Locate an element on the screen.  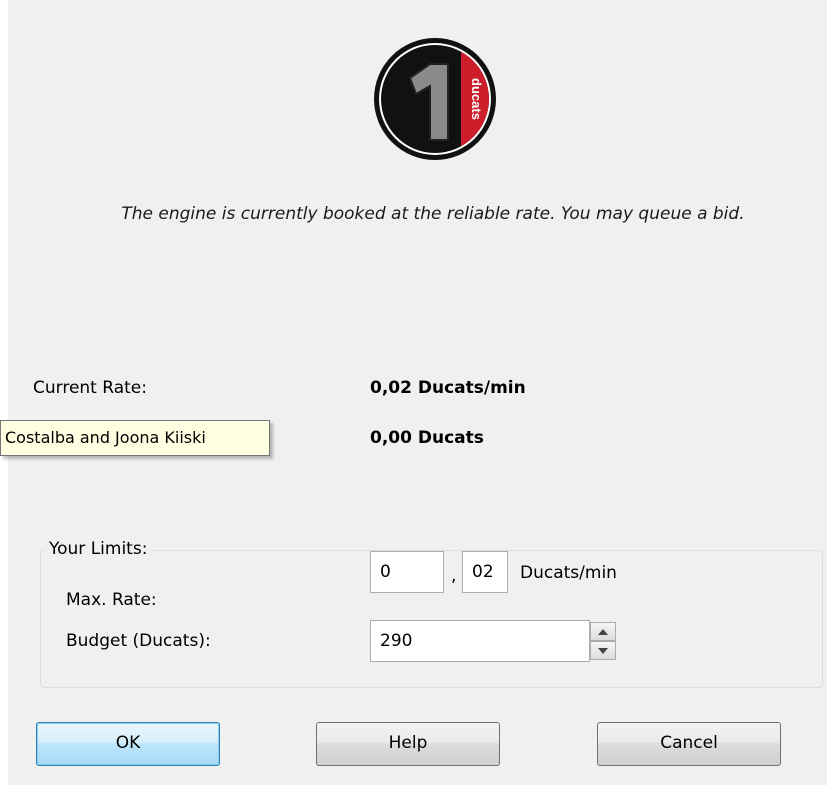
max-rate-label: Max. Rate: is located at coordinates (111, 600).